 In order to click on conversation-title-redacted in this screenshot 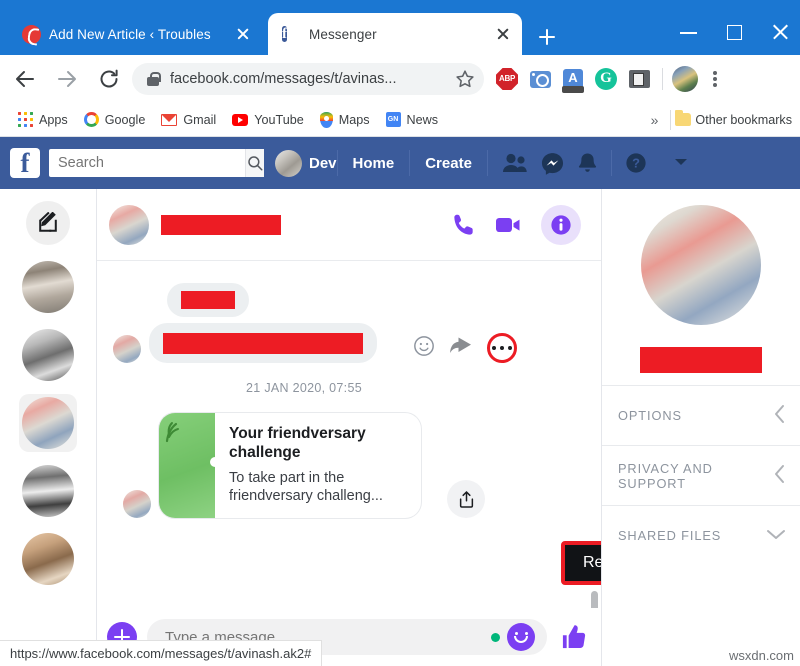, I will do `click(221, 224)`.